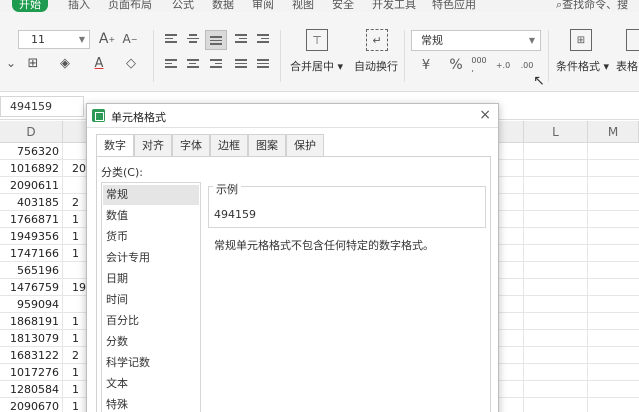  I want to click on menu-tab-insert: 插入, so click(79, 6).